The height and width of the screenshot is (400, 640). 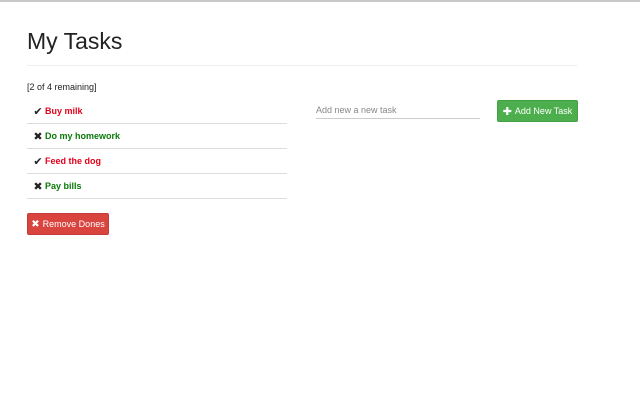 I want to click on remaining-count: [2 of 4 remaining], so click(x=62, y=87).